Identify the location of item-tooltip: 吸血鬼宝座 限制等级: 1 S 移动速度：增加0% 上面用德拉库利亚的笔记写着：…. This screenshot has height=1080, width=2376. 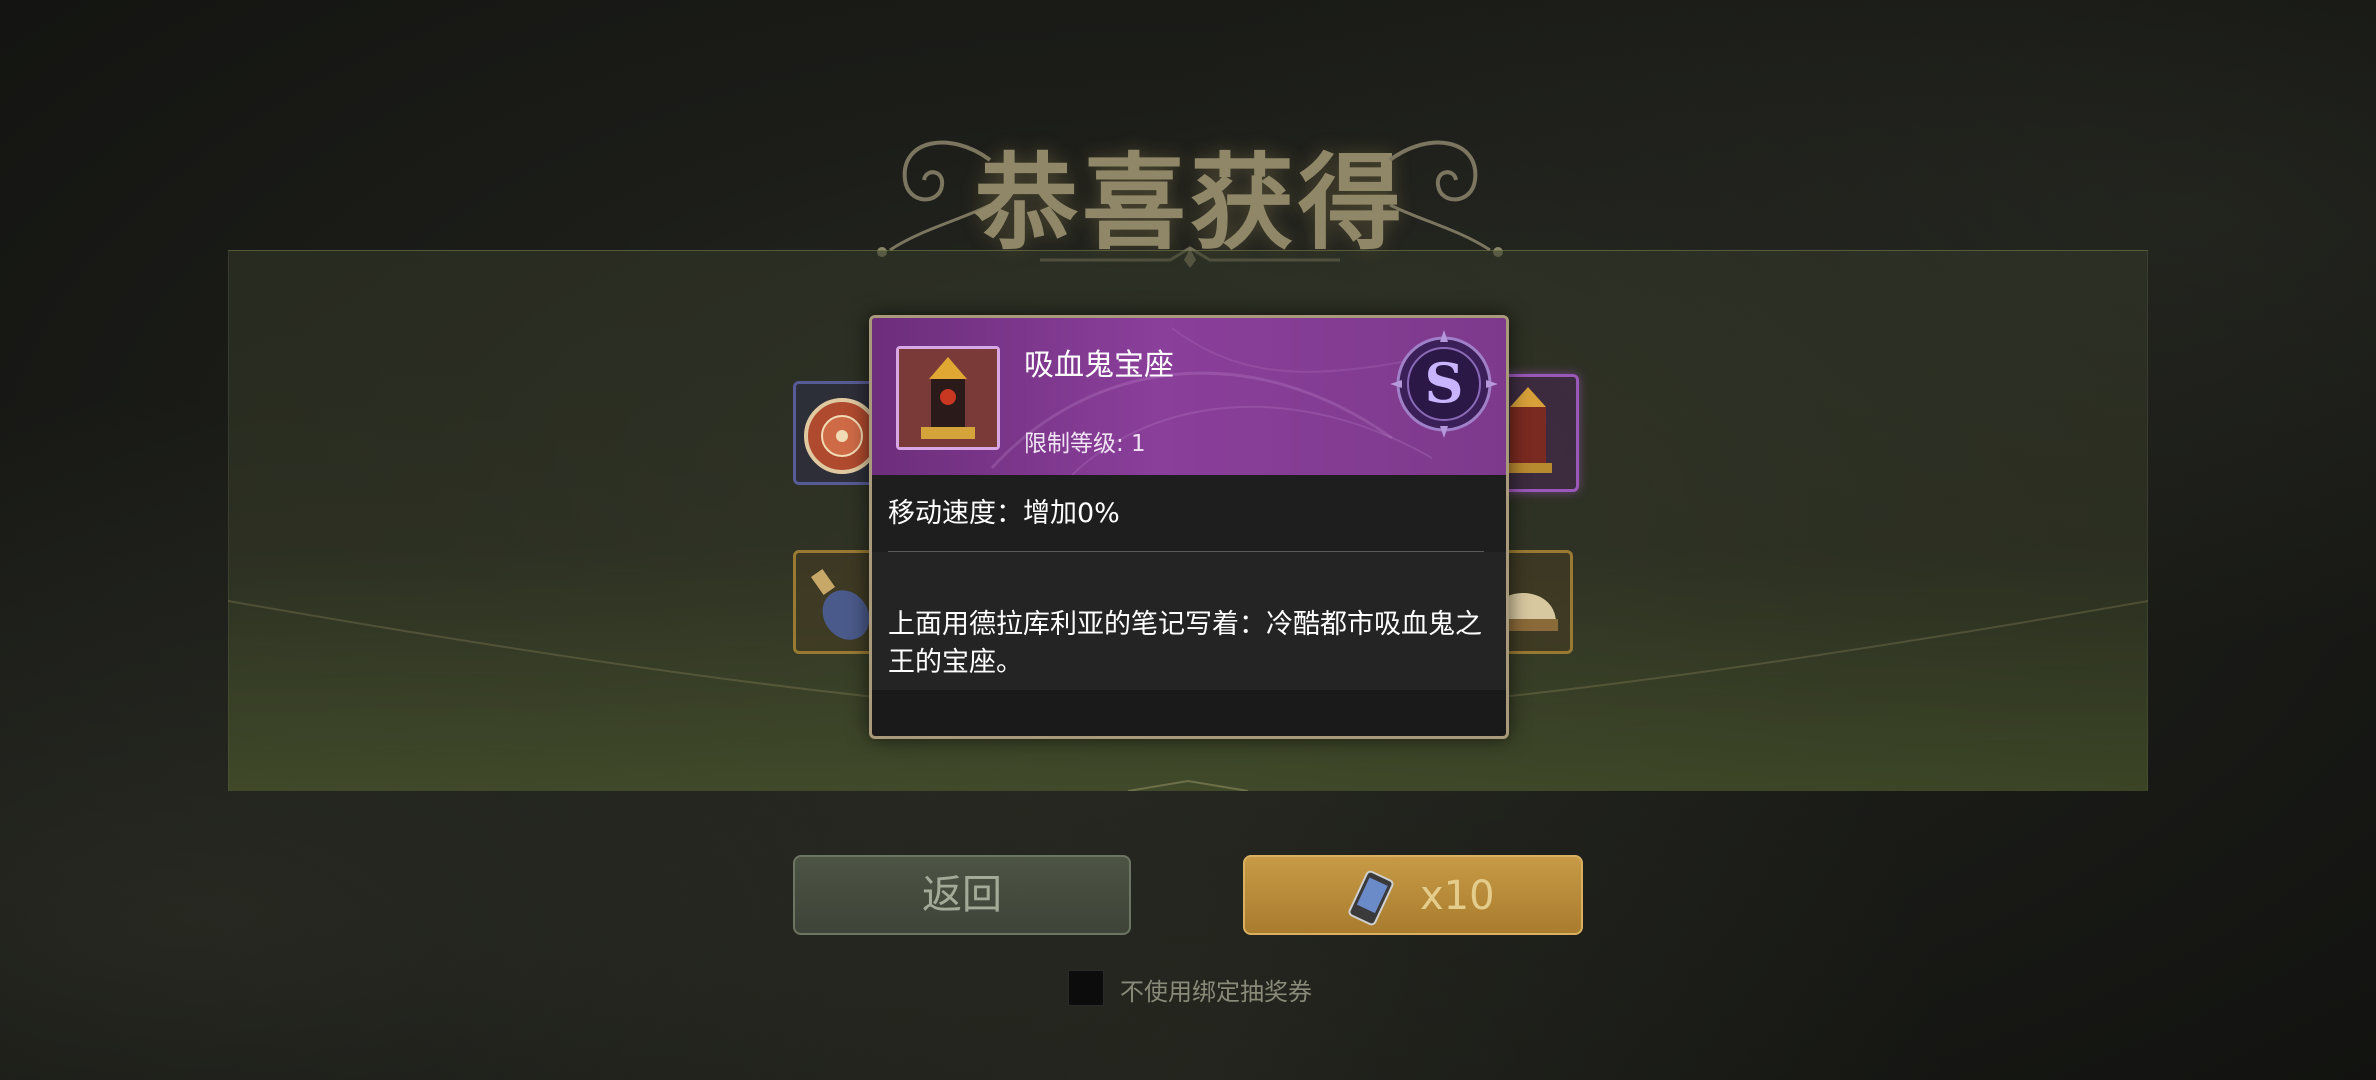
(1189, 527).